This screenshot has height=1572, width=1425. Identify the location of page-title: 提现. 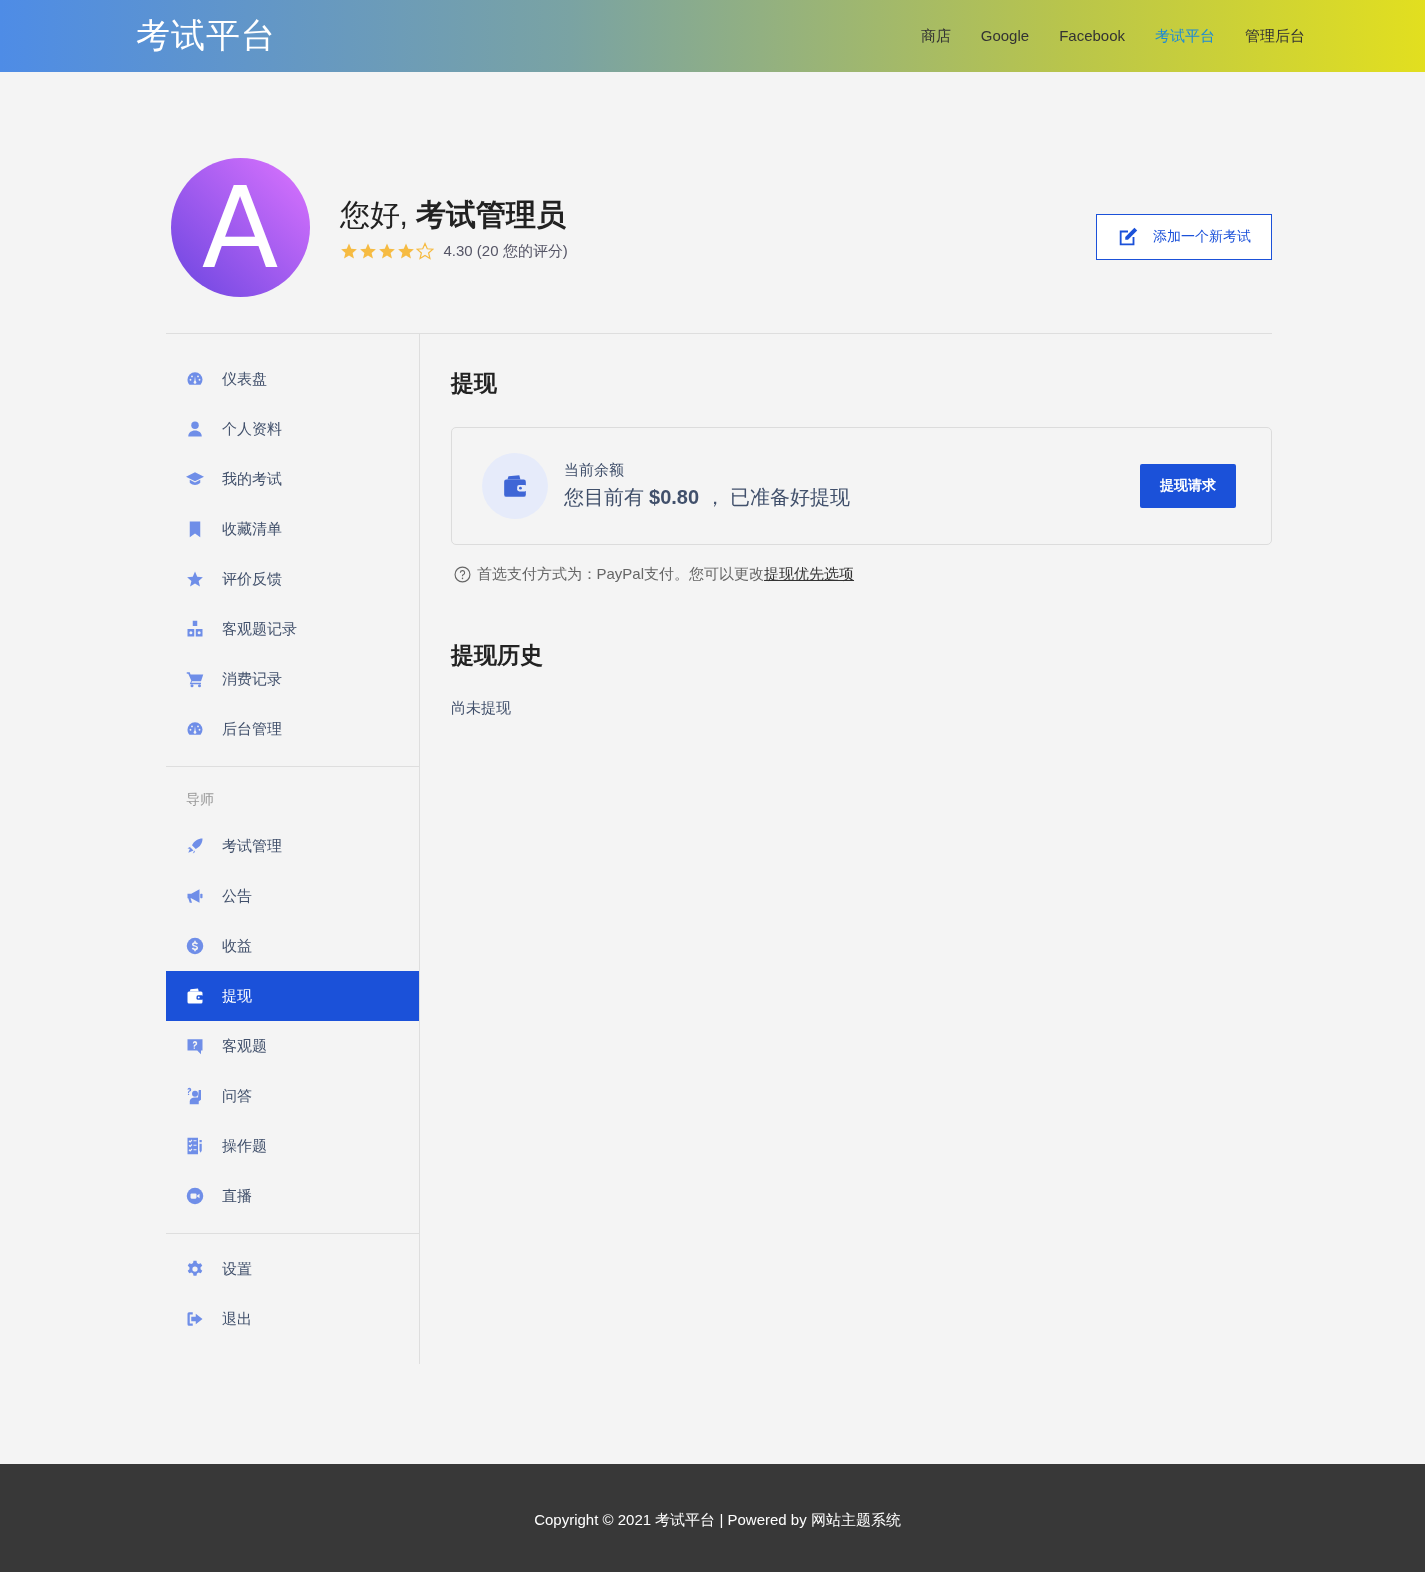
(474, 383).